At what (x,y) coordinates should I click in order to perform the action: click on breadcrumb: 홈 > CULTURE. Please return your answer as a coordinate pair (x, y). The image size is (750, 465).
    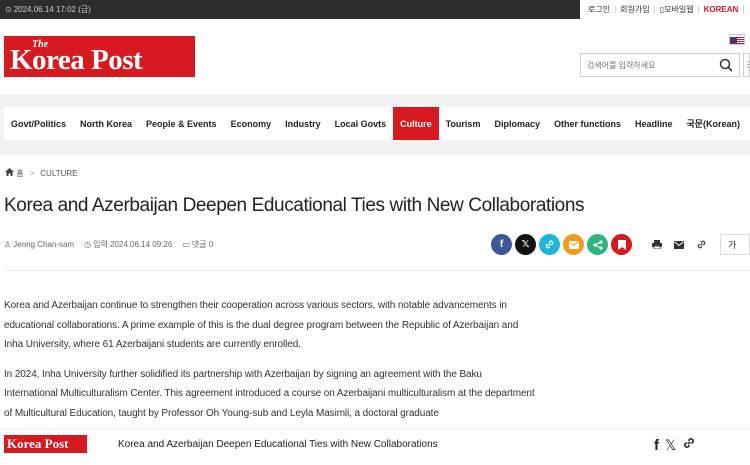
    Looking at the image, I should click on (41, 173).